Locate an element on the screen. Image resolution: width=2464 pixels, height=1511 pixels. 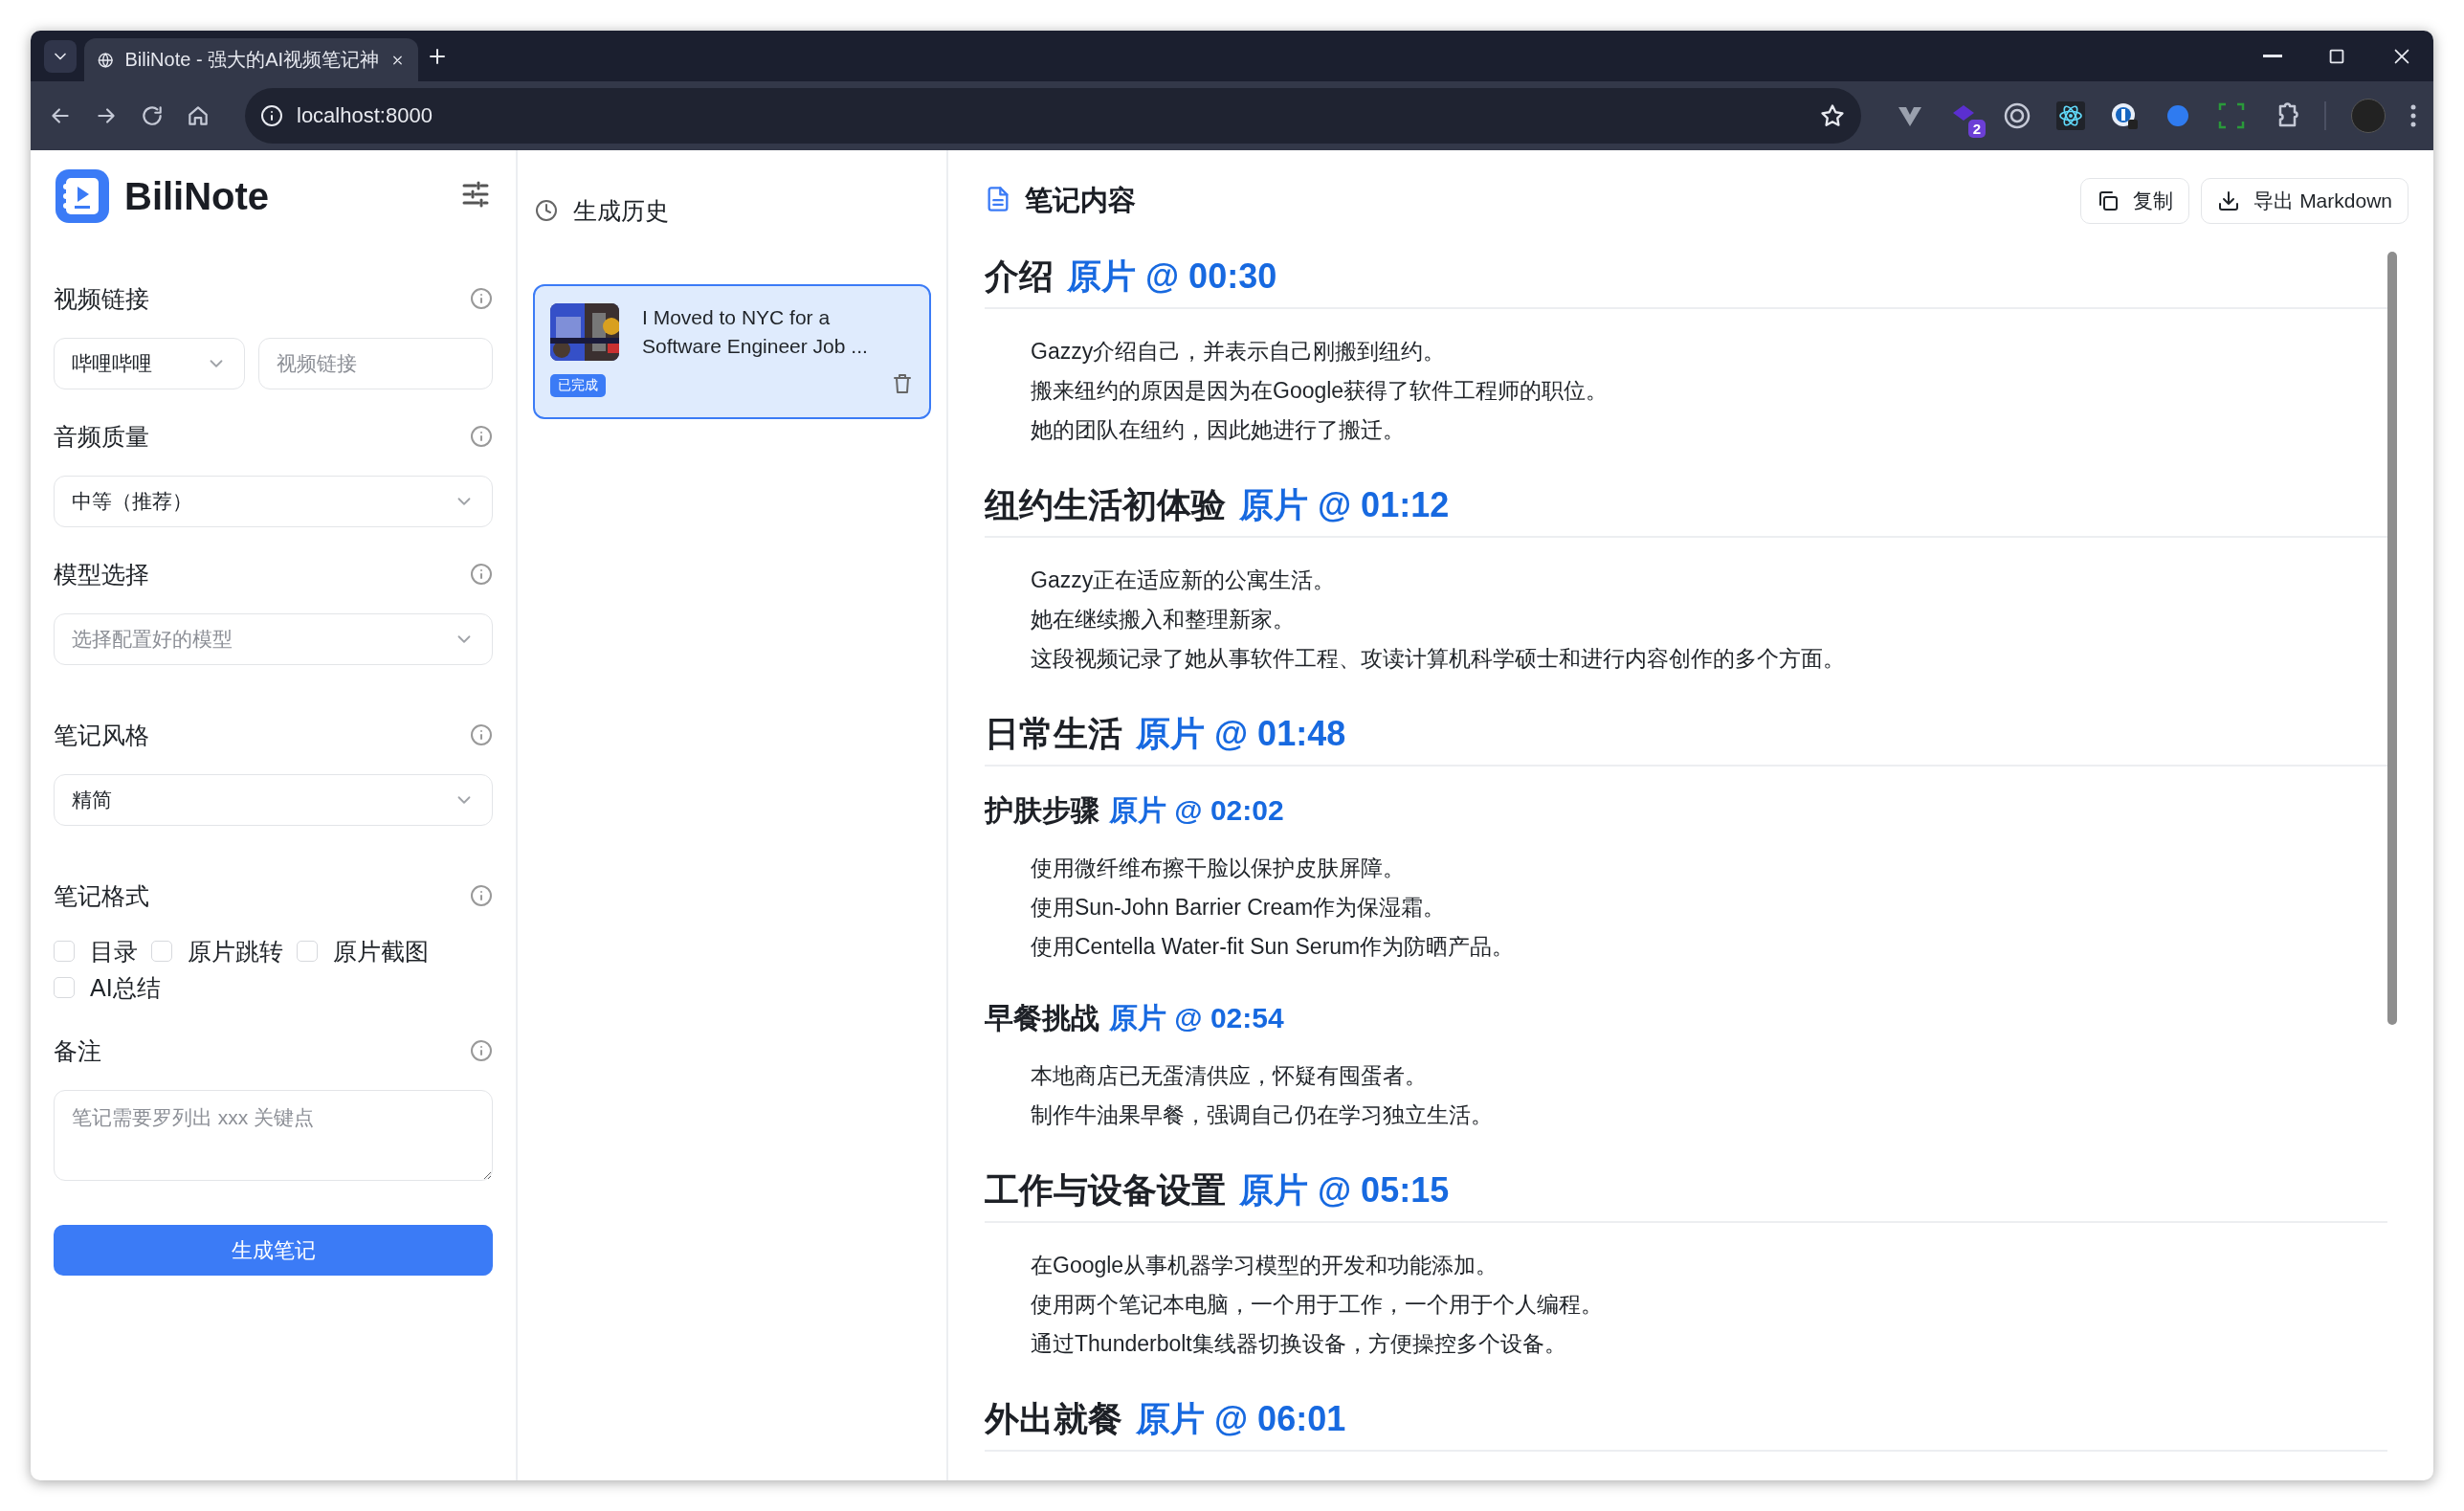
checkbox-label: 目录 is located at coordinates (114, 951).